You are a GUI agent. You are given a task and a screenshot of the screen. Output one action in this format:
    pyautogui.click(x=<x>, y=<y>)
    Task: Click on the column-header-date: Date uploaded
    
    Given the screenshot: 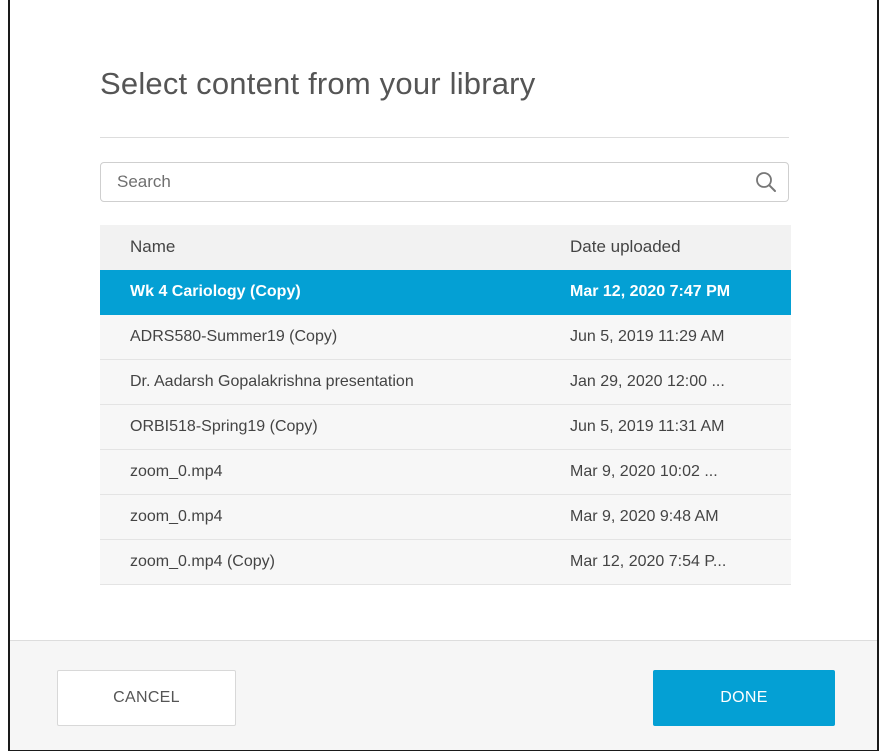 What is the action you would take?
    pyautogui.click(x=625, y=247)
    